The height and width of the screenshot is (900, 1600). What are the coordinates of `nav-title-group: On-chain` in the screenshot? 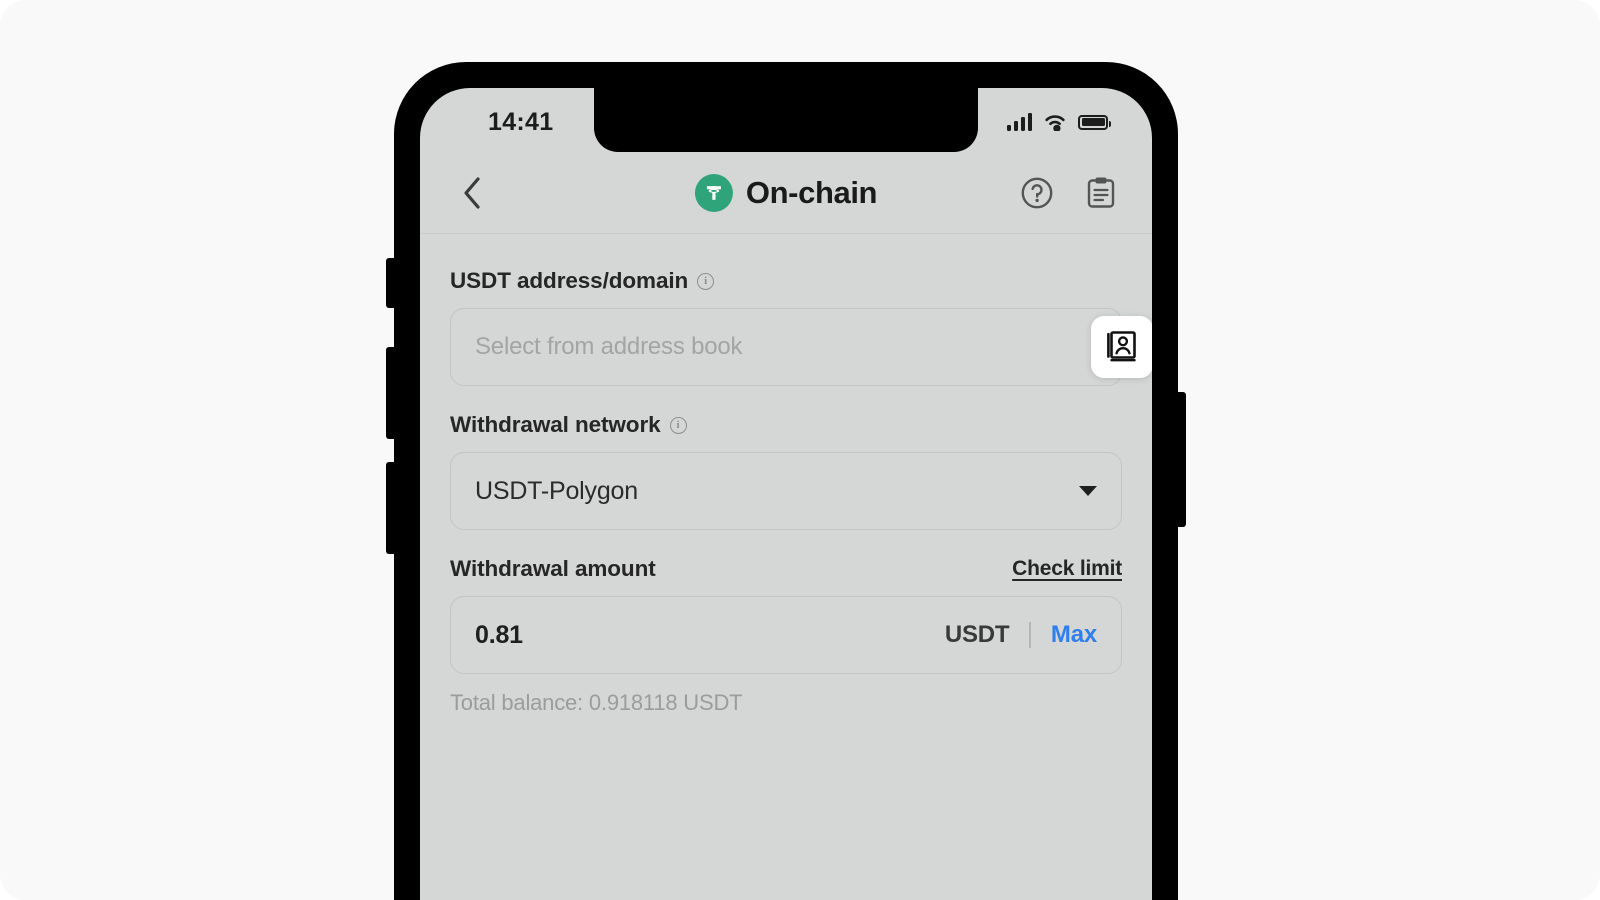 It's located at (786, 192).